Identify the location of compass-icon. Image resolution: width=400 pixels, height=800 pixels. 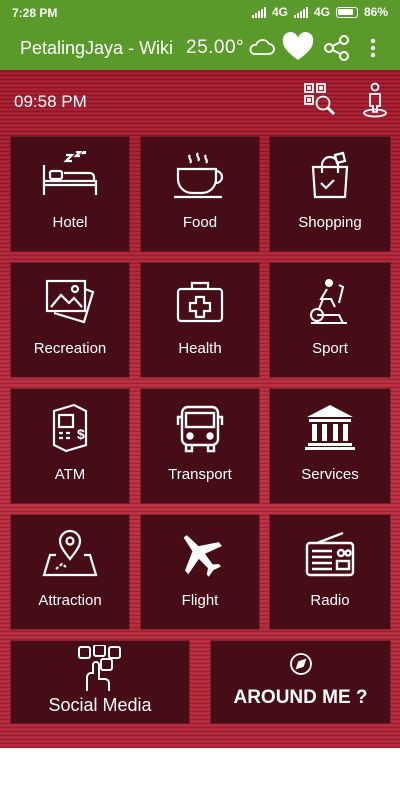
(301, 664).